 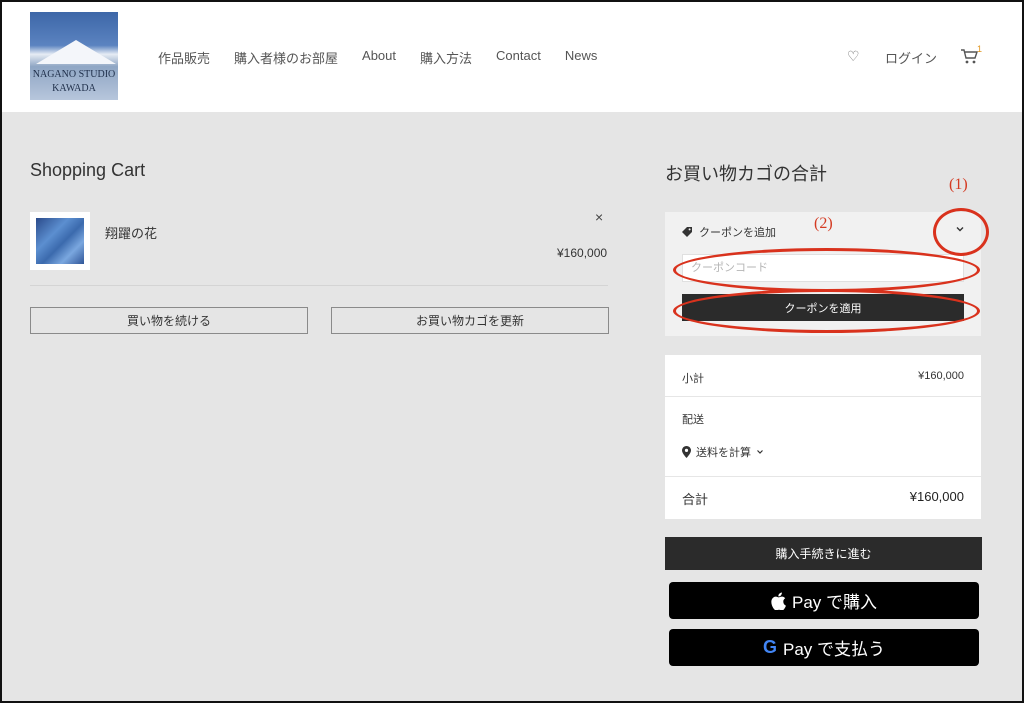 I want to click on subtotal-value: ¥160,000, so click(x=941, y=376).